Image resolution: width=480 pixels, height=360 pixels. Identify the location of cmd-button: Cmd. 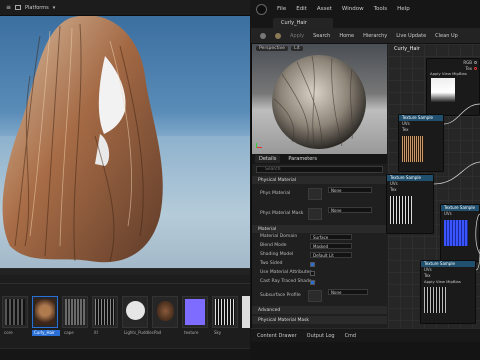
(351, 336).